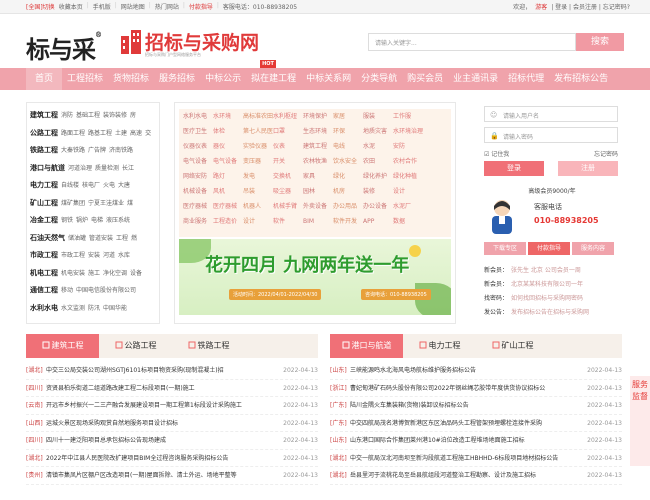  Describe the element at coordinates (102, 6) in the screenshot. I see `mobile-link: 手机版` at that location.